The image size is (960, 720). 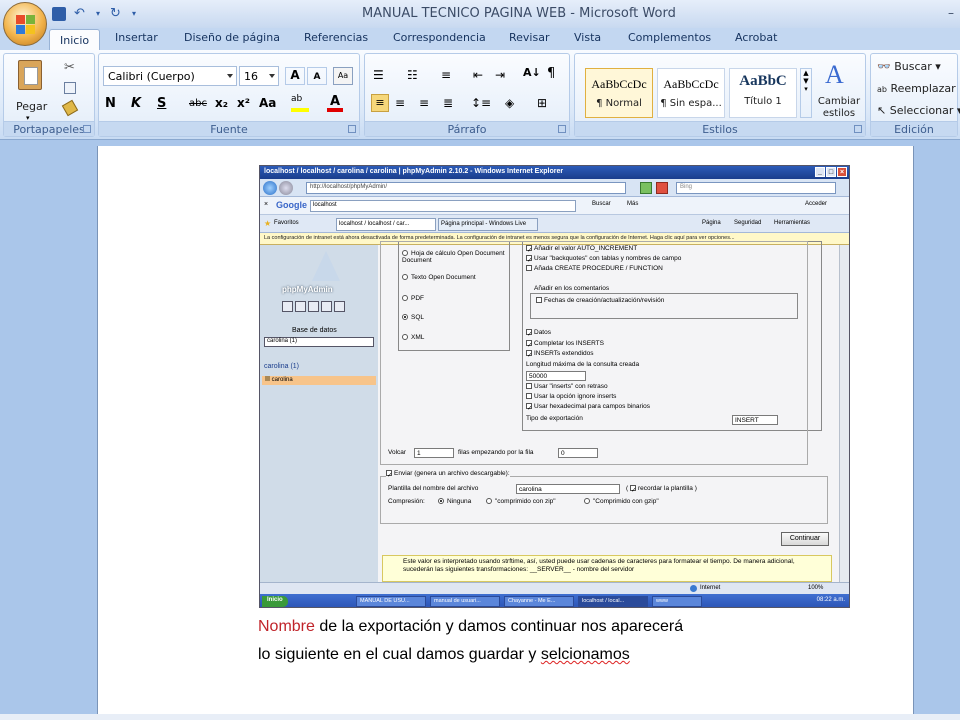 What do you see at coordinates (521, 501) in the screenshot?
I see `pma-comp-zip: "comprimido con zip"` at bounding box center [521, 501].